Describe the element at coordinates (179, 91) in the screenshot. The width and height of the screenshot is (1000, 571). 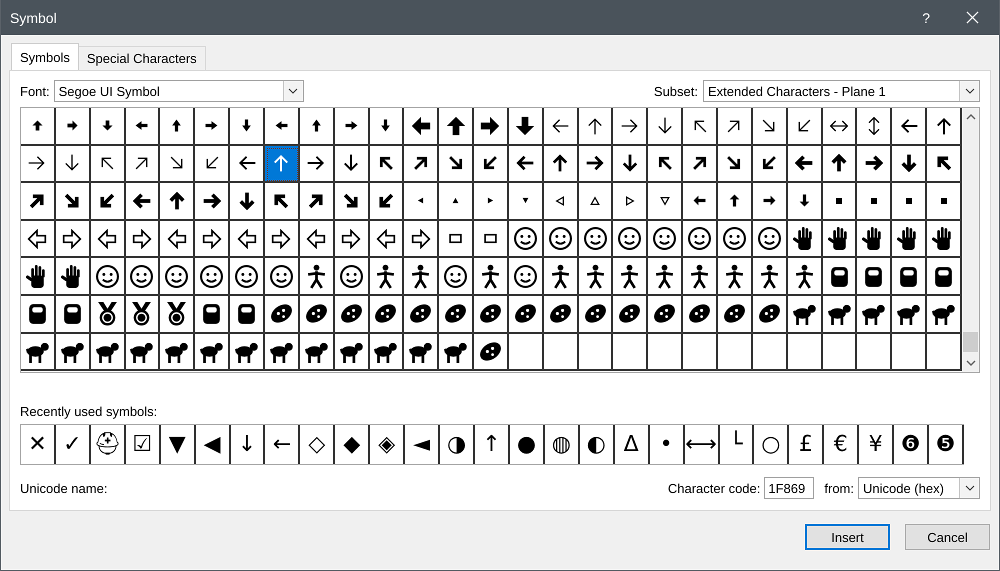
I see `font-dropdown: Segoe UI Symbol` at that location.